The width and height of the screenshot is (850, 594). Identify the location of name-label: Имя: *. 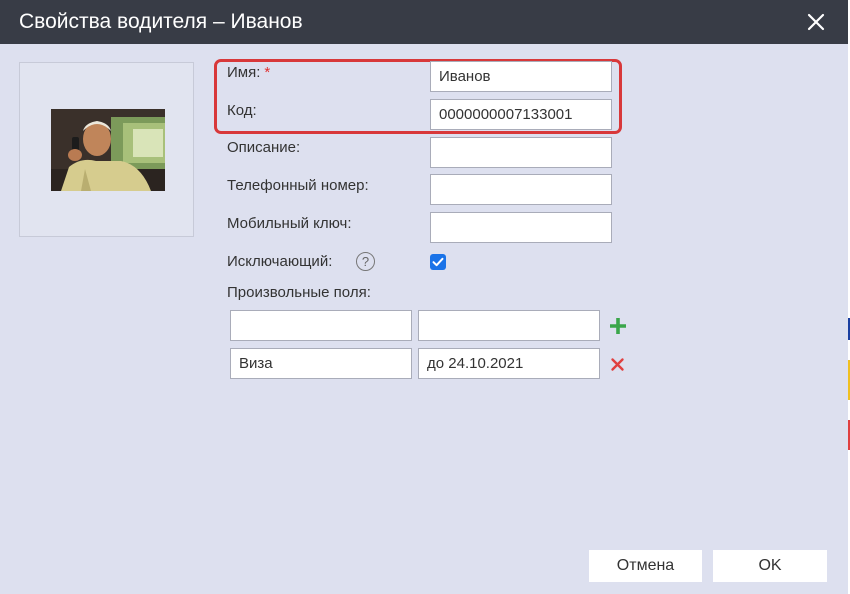
(248, 72).